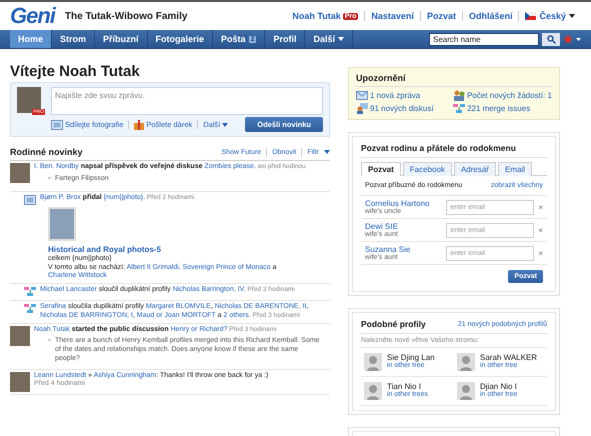 The height and width of the screenshot is (436, 591). Describe the element at coordinates (126, 16) in the screenshot. I see `family-name: The Tutak-Wibowo Family` at that location.